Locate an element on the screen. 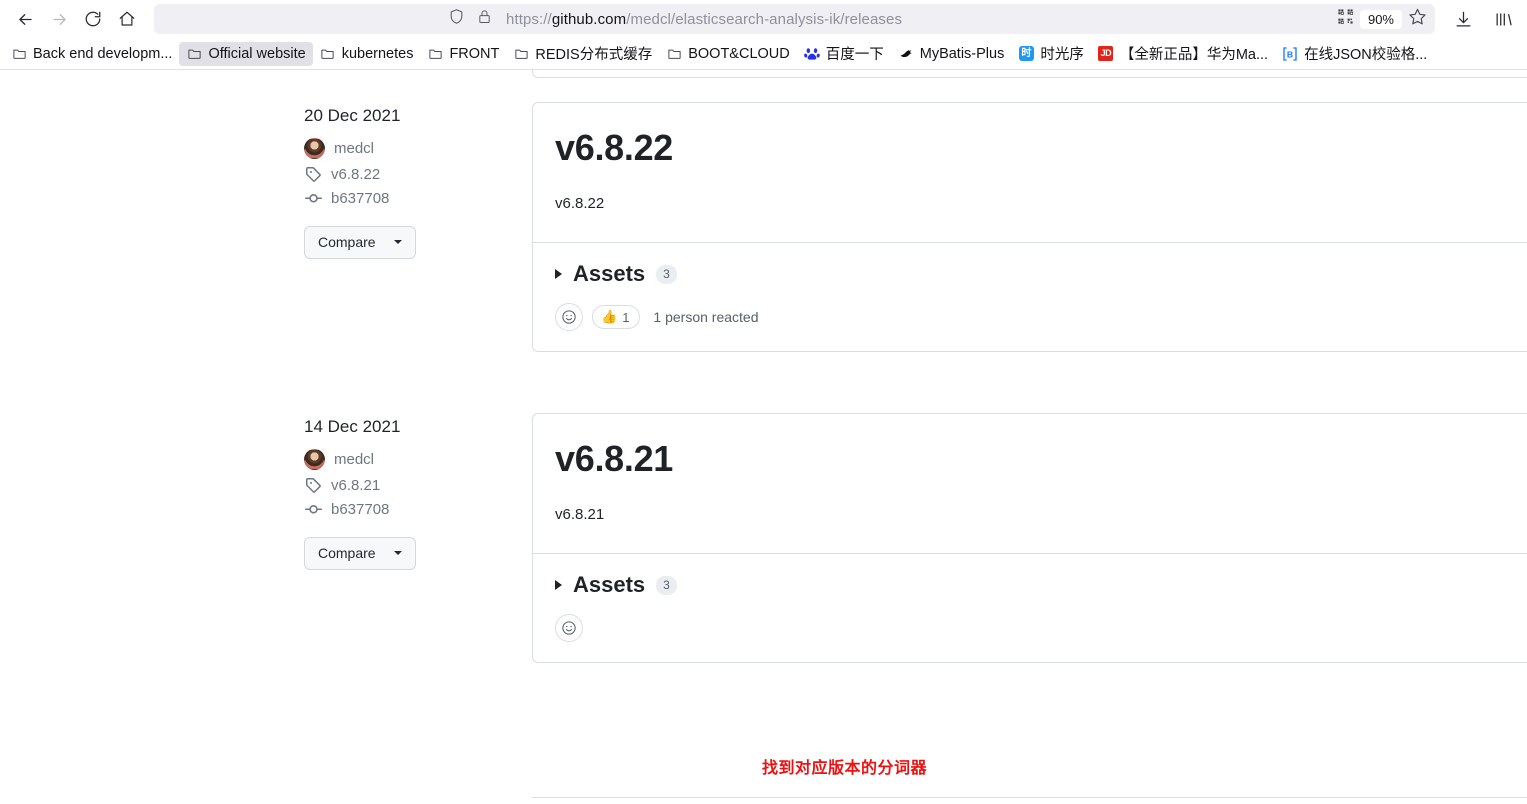 The image size is (1527, 804). reload-button is located at coordinates (93, 19).